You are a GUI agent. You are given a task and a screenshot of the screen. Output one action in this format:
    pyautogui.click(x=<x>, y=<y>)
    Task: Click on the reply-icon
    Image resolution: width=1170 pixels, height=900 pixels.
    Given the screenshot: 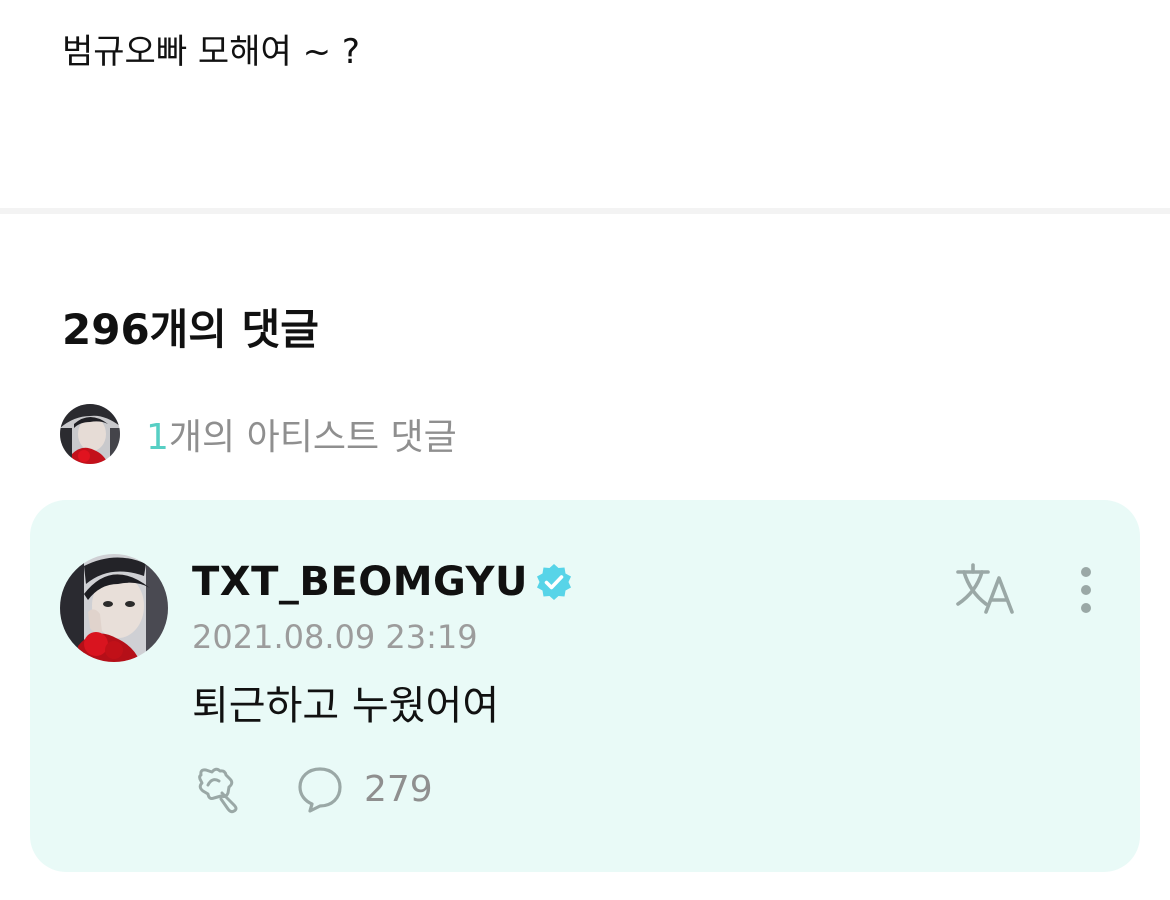 What is the action you would take?
    pyautogui.click(x=320, y=789)
    